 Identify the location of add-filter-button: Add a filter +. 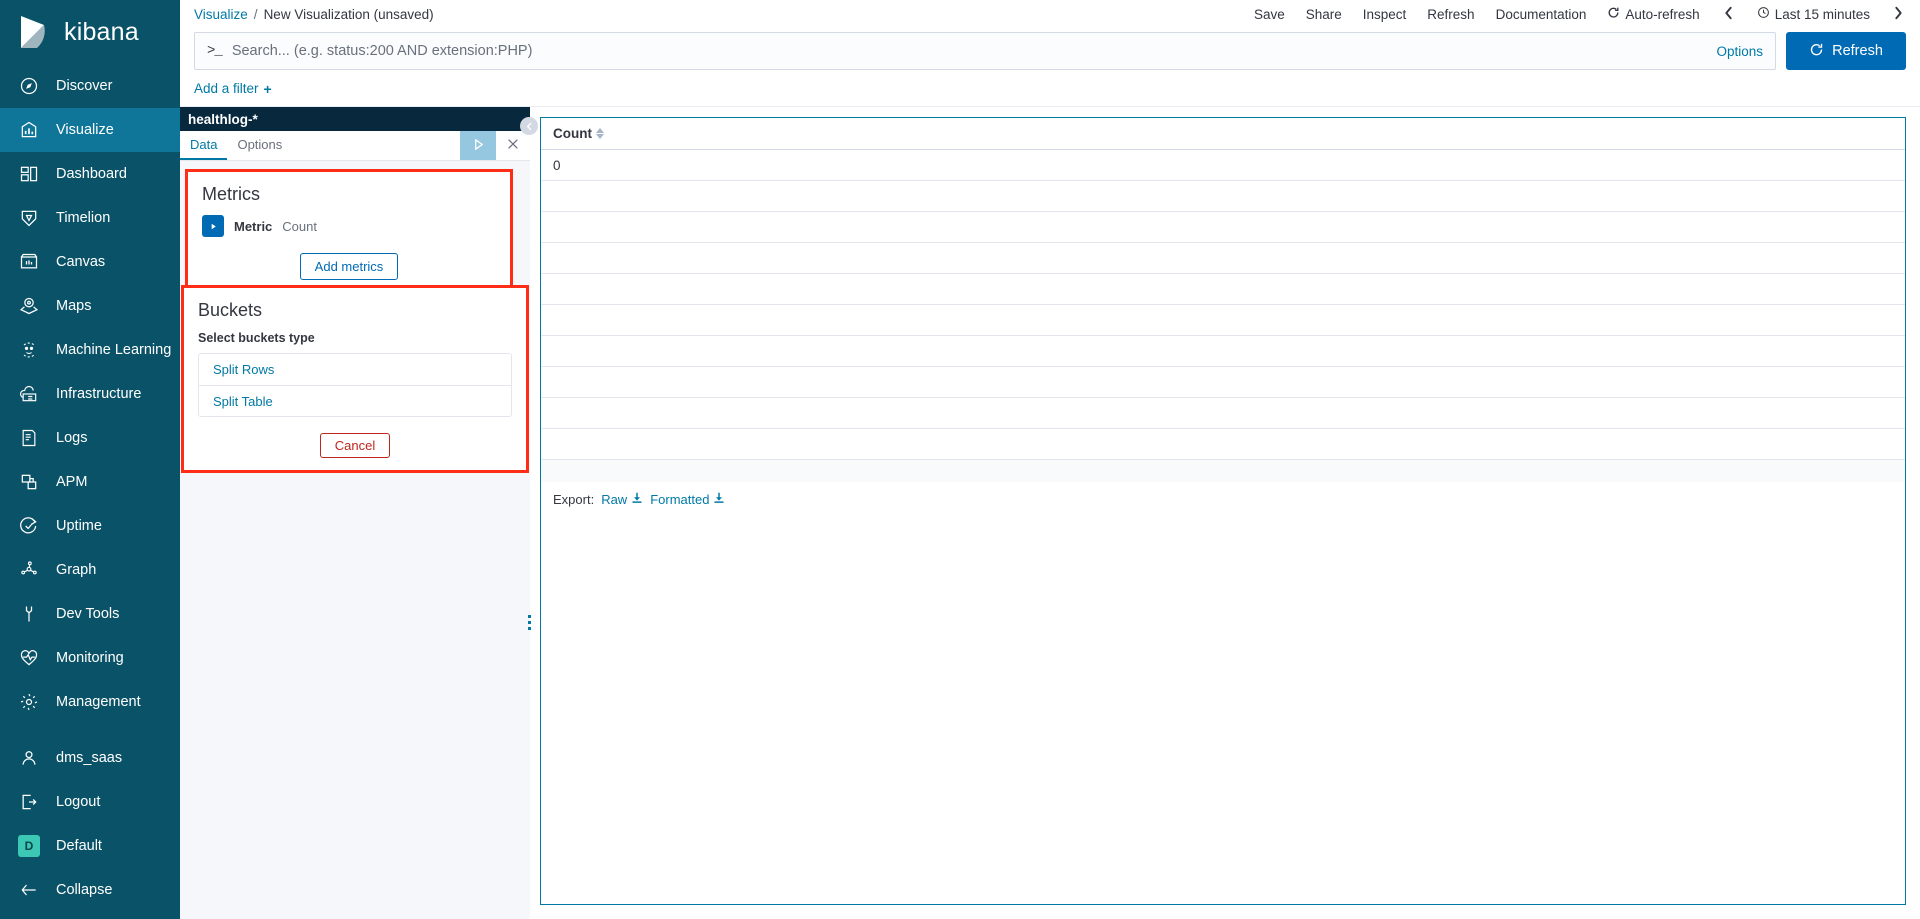
(233, 89).